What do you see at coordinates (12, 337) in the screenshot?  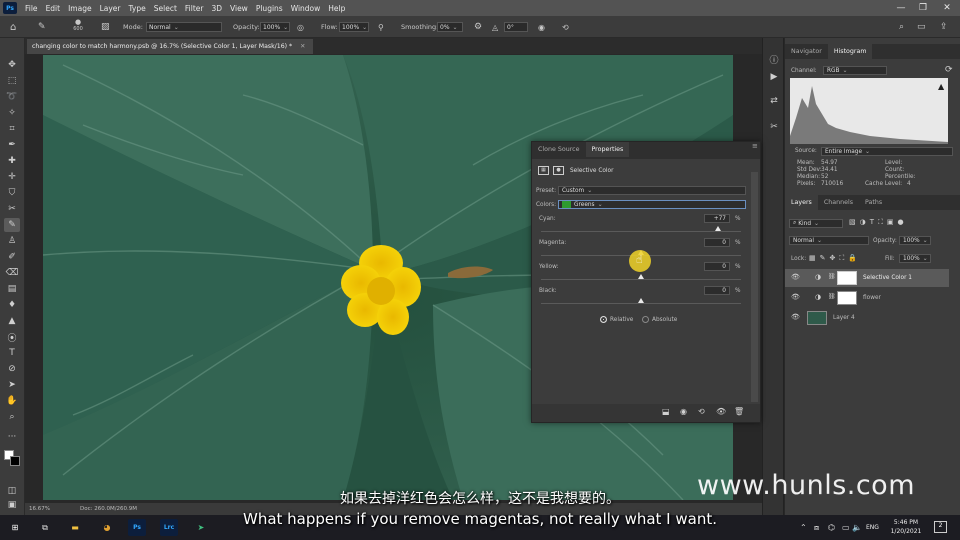 I see `pen-tool-icon: ⦿` at bounding box center [12, 337].